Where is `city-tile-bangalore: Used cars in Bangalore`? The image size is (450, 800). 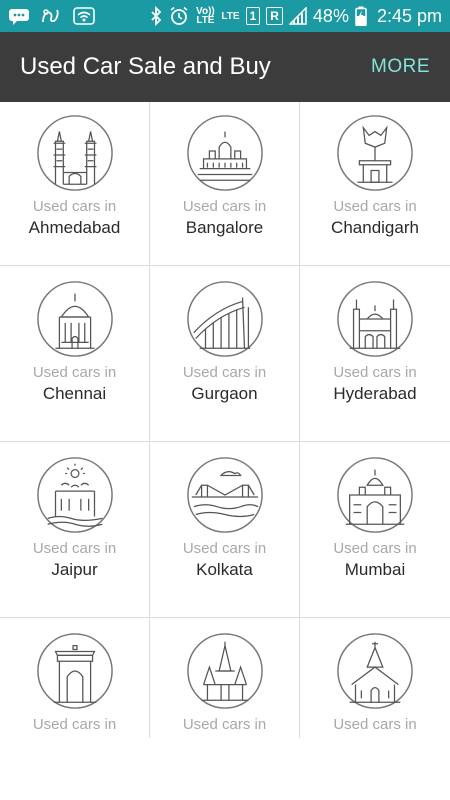 city-tile-bangalore: Used cars in Bangalore is located at coordinates (225, 184).